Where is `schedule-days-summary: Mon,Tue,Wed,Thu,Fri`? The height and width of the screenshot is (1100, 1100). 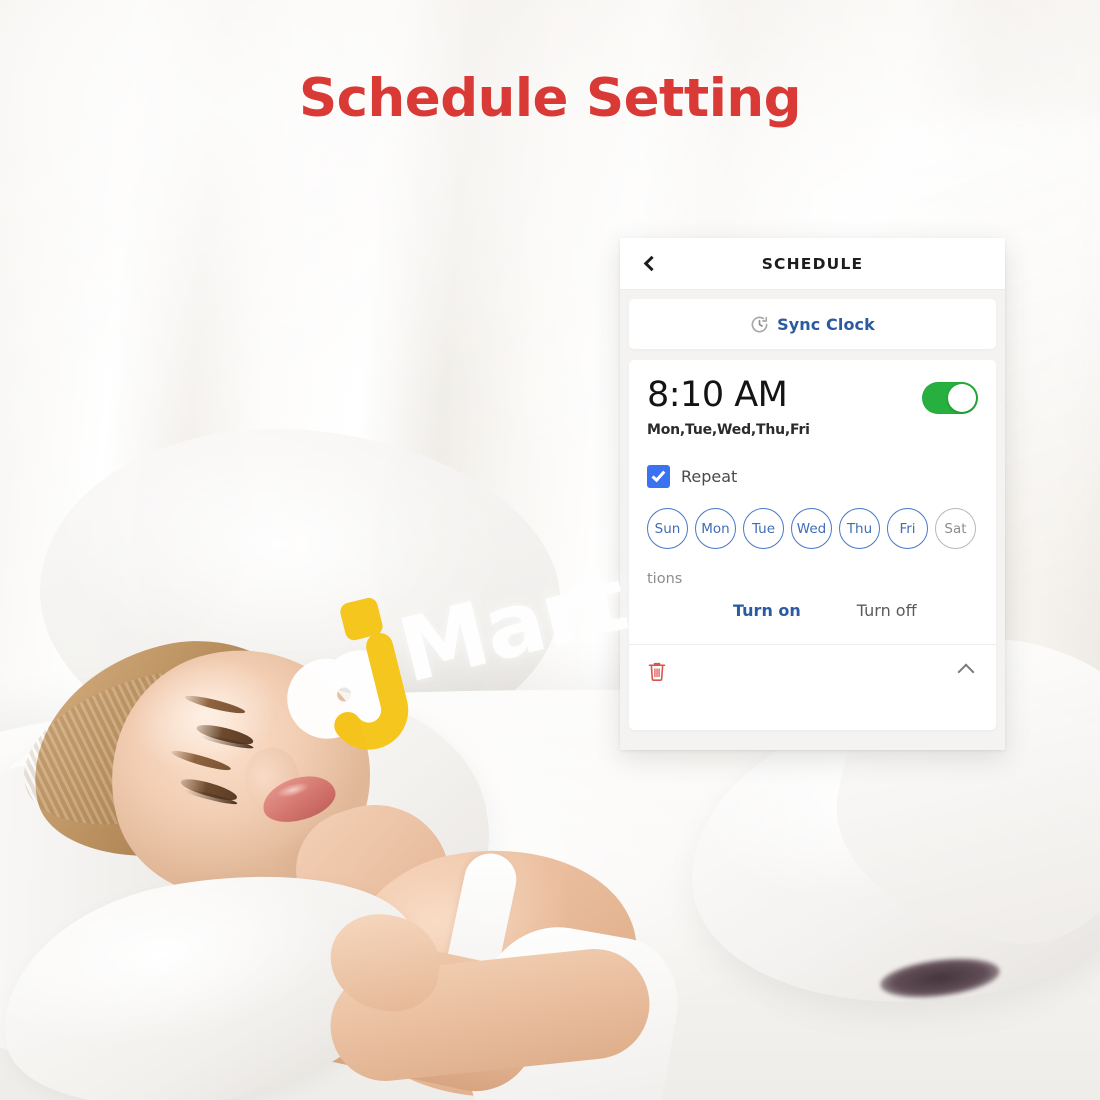 schedule-days-summary: Mon,Tue,Wed,Thu,Fri is located at coordinates (728, 430).